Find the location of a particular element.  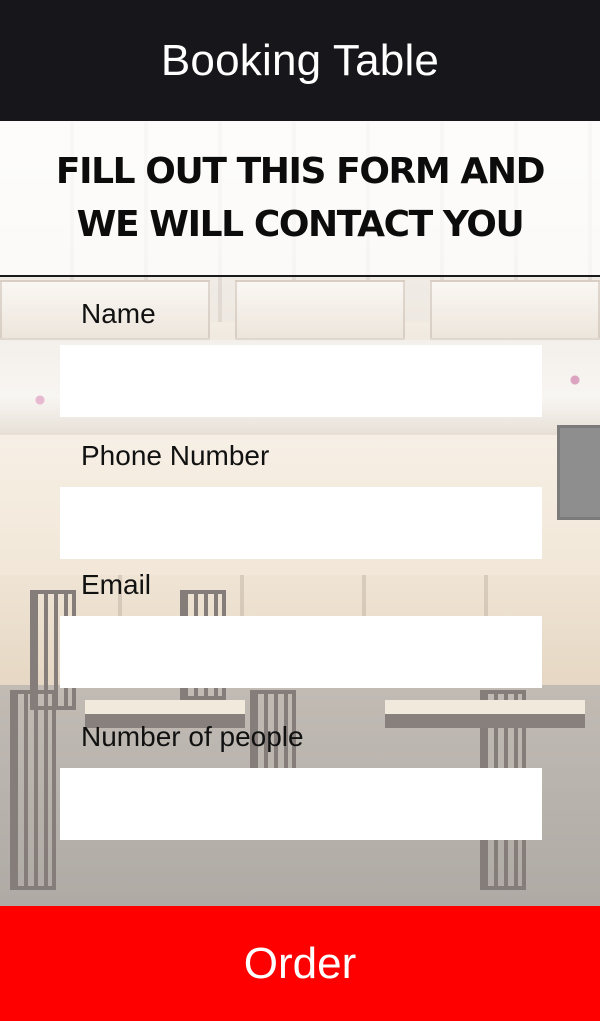

number-of-people-input is located at coordinates (301, 804).